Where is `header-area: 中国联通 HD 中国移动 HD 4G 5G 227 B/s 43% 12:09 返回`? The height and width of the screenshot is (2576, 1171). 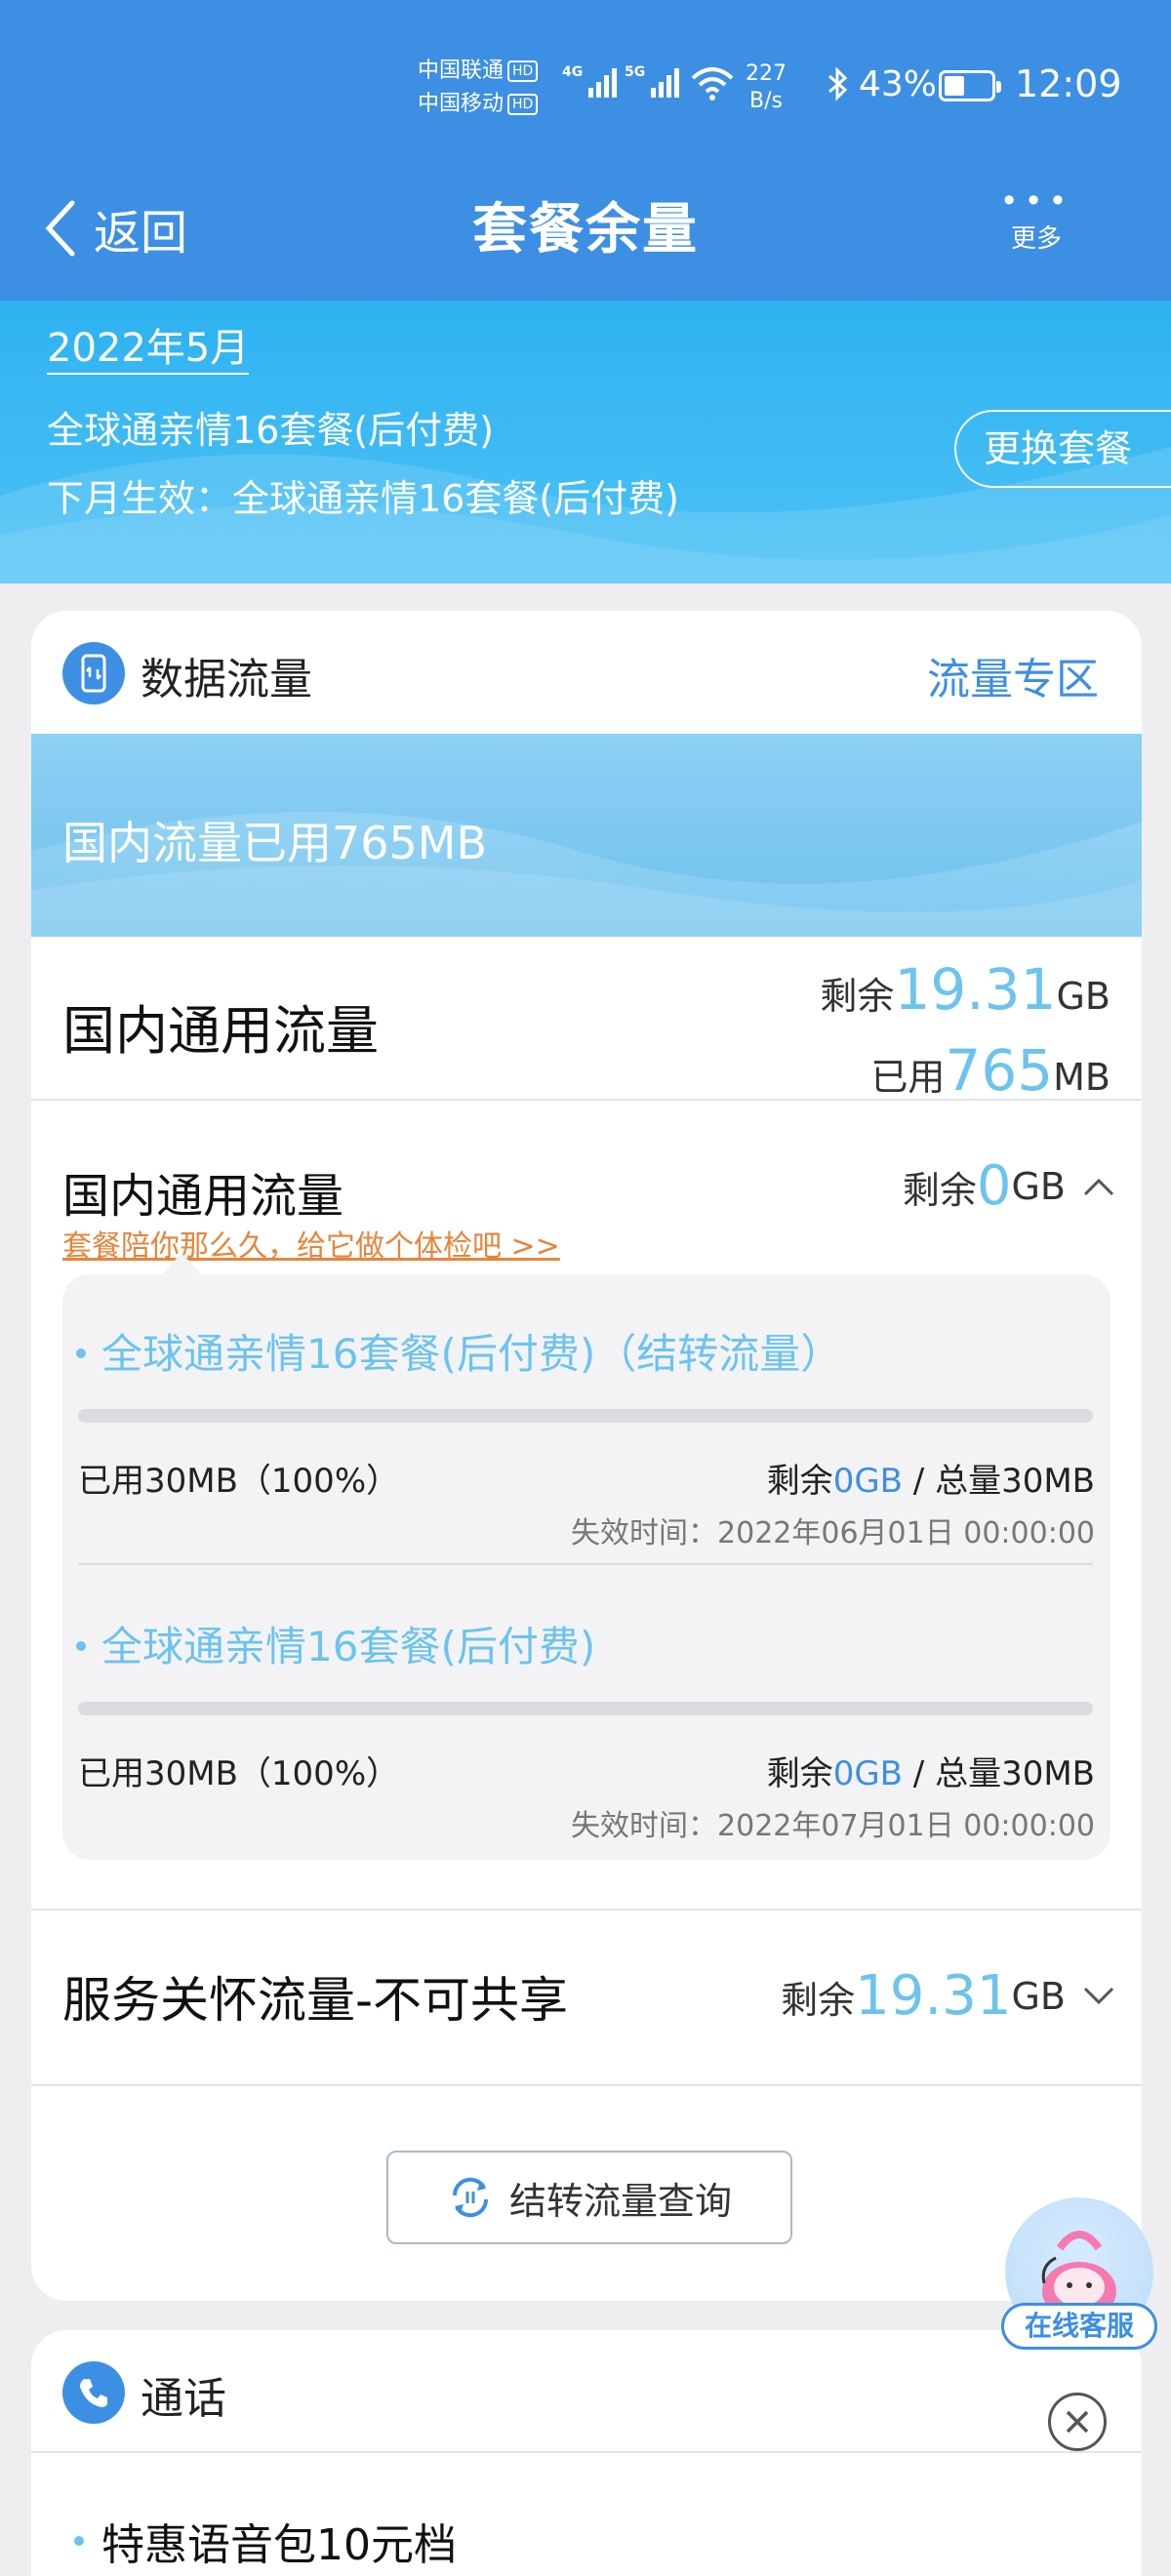 header-area: 中国联通 HD 中国移动 HD 4G 5G 227 B/s 43% 12:09 返回 is located at coordinates (585, 150).